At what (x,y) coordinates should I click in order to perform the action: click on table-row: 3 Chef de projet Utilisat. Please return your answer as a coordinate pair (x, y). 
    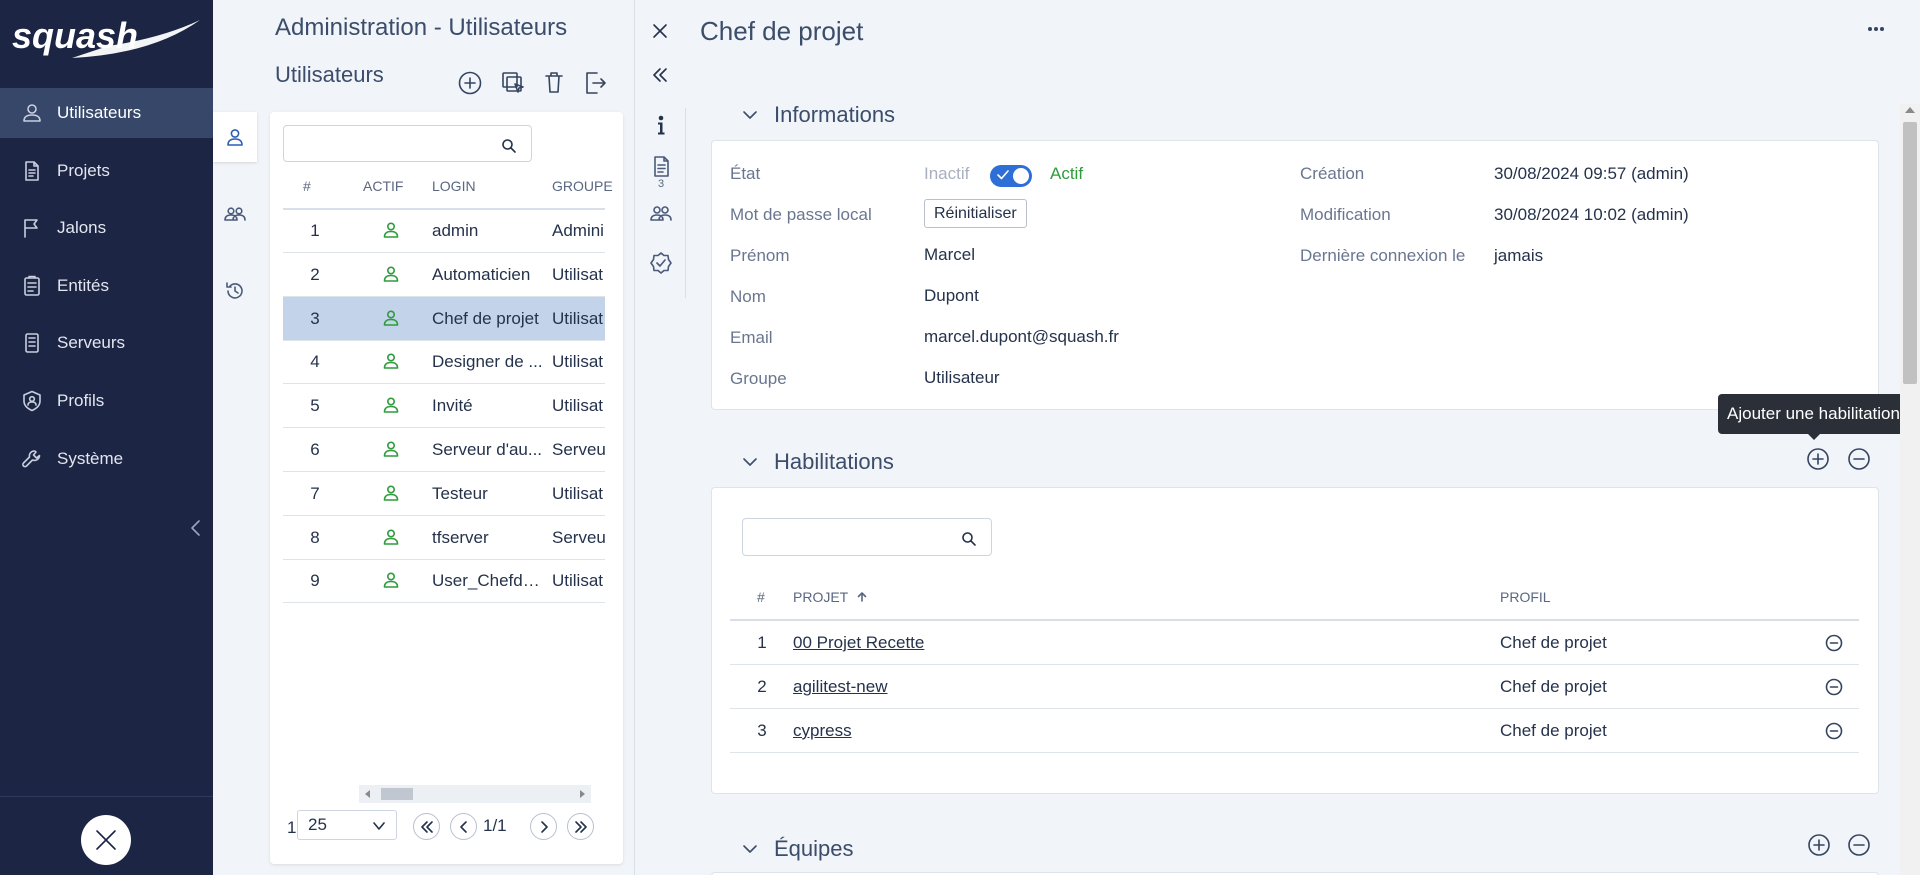
    Looking at the image, I should click on (444, 318).